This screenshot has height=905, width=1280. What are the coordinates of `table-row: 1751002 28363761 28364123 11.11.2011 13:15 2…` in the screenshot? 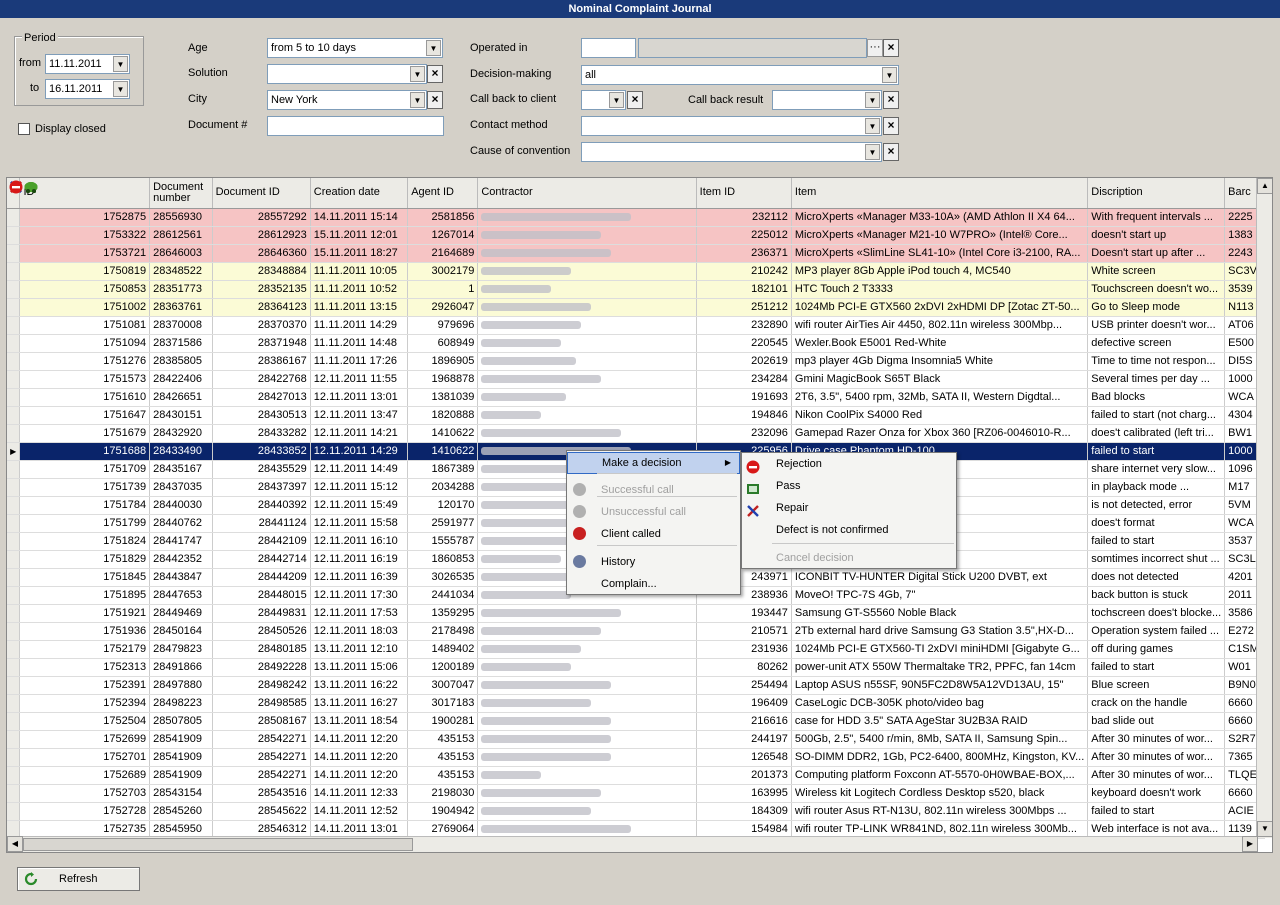 It's located at (639, 307).